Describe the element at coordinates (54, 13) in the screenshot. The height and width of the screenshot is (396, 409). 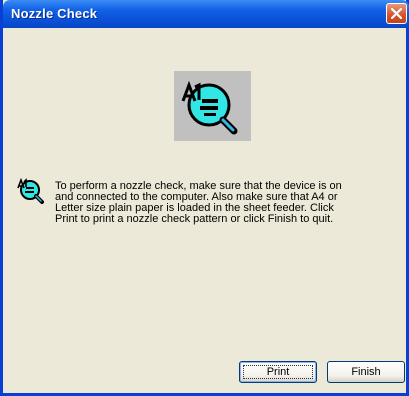
I see `window-title: Nozzle Check` at that location.